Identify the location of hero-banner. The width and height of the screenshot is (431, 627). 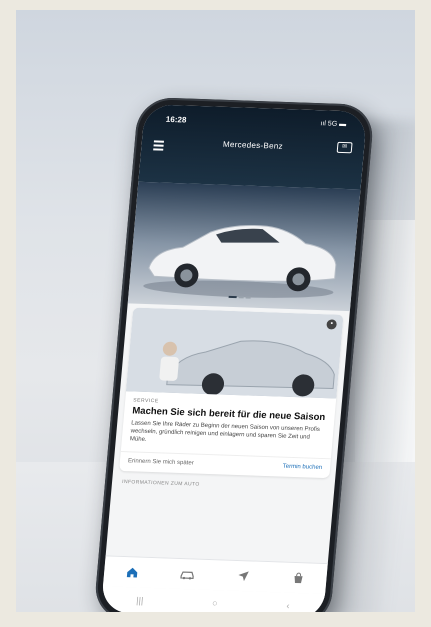
(244, 246).